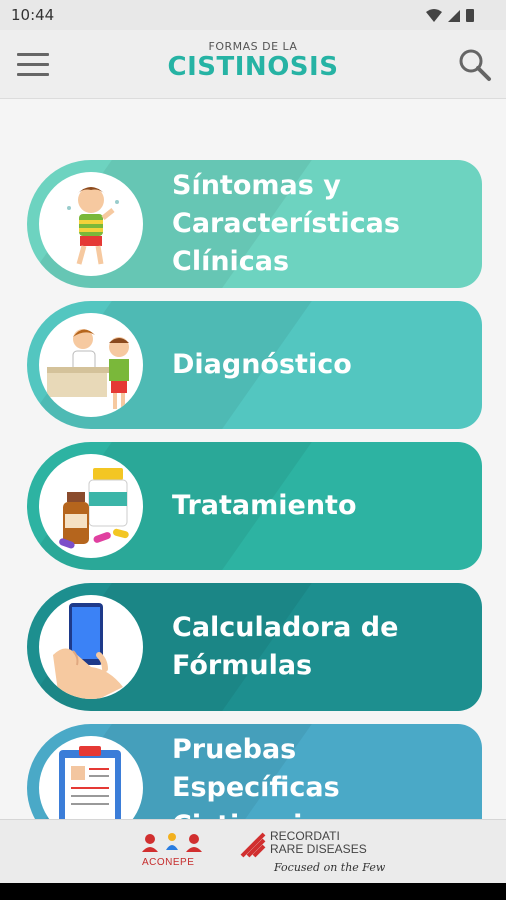 Image resolution: width=506 pixels, height=900 pixels. I want to click on app-title: FORMAS DE LA CISTINOSIS, so click(253, 61).